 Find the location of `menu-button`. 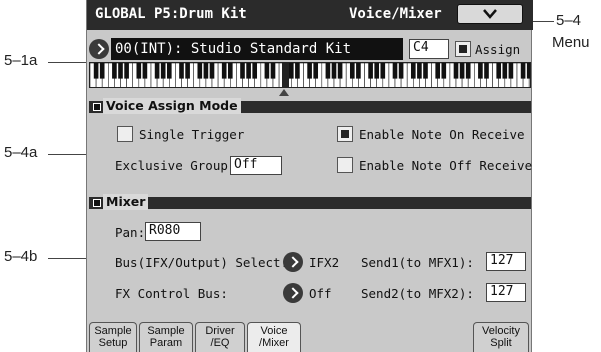

menu-button is located at coordinates (490, 14).